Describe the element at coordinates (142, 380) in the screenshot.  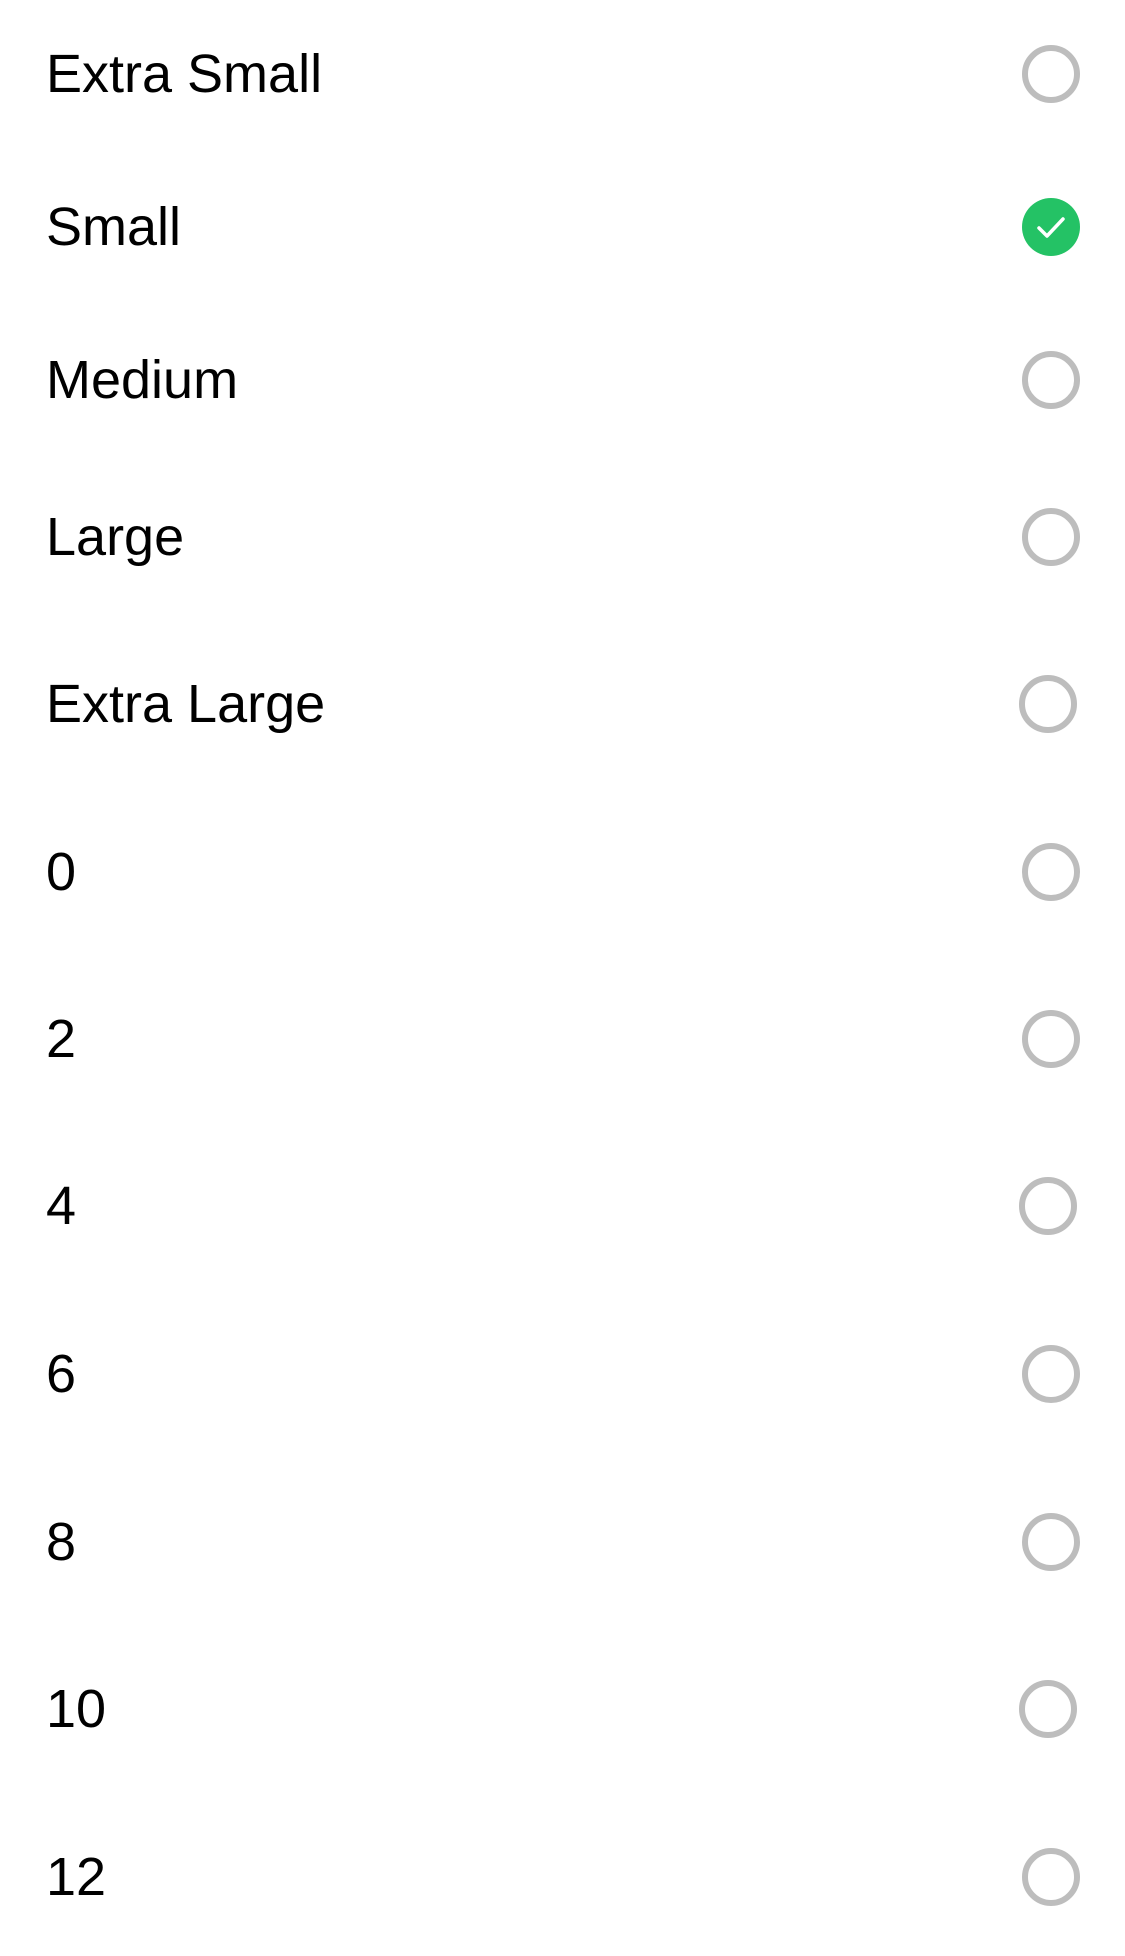
I see `option-label: Medium` at that location.